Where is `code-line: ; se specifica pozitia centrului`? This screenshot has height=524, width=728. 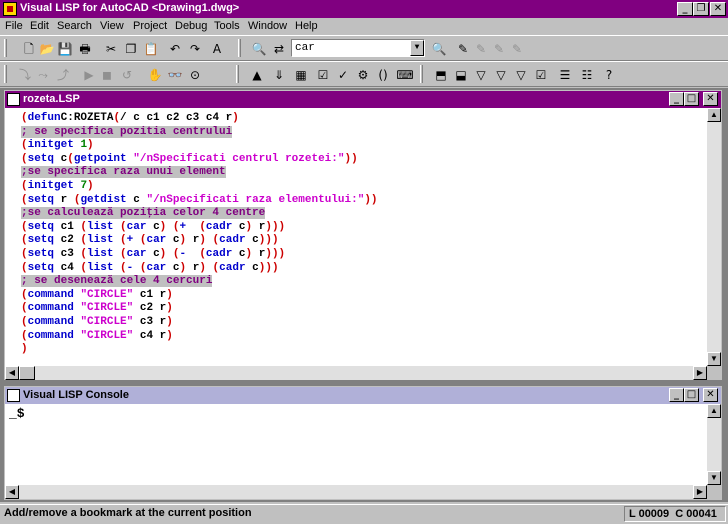
code-line: ; se specifica pozitia centrului is located at coordinates (127, 132).